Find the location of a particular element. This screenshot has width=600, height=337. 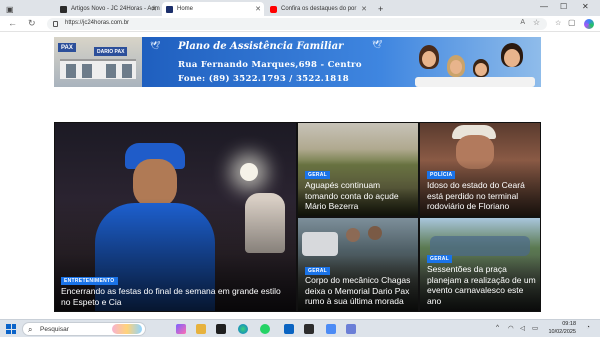

clock-time: 09:18 is located at coordinates (569, 324).